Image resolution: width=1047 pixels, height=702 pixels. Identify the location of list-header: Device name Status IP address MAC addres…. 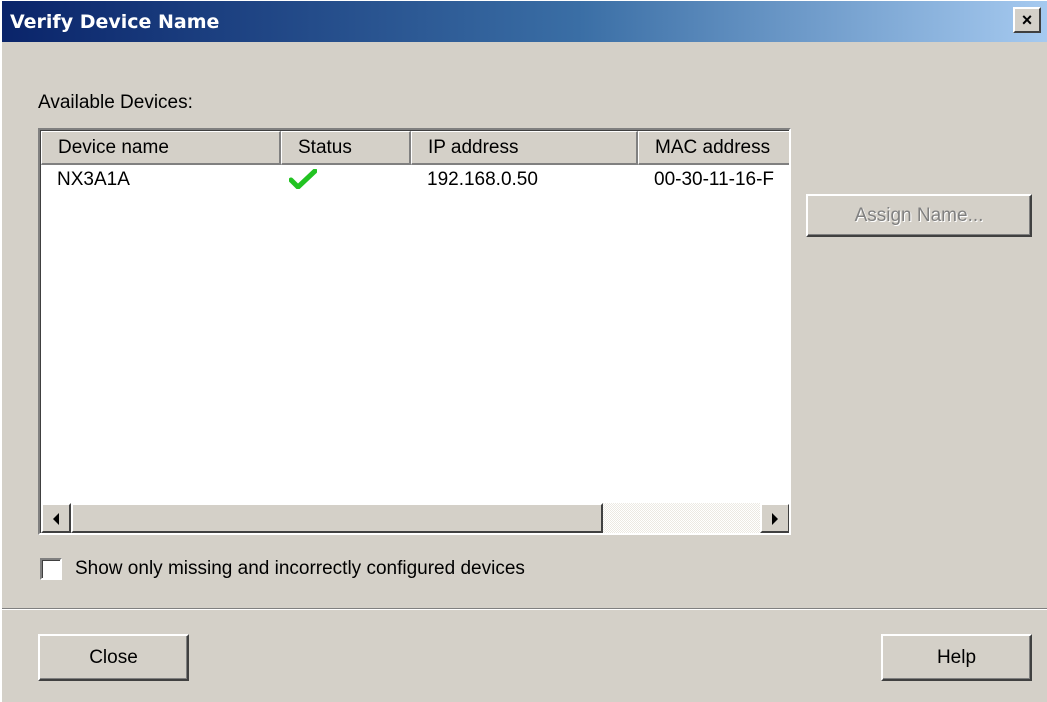
(415, 148).